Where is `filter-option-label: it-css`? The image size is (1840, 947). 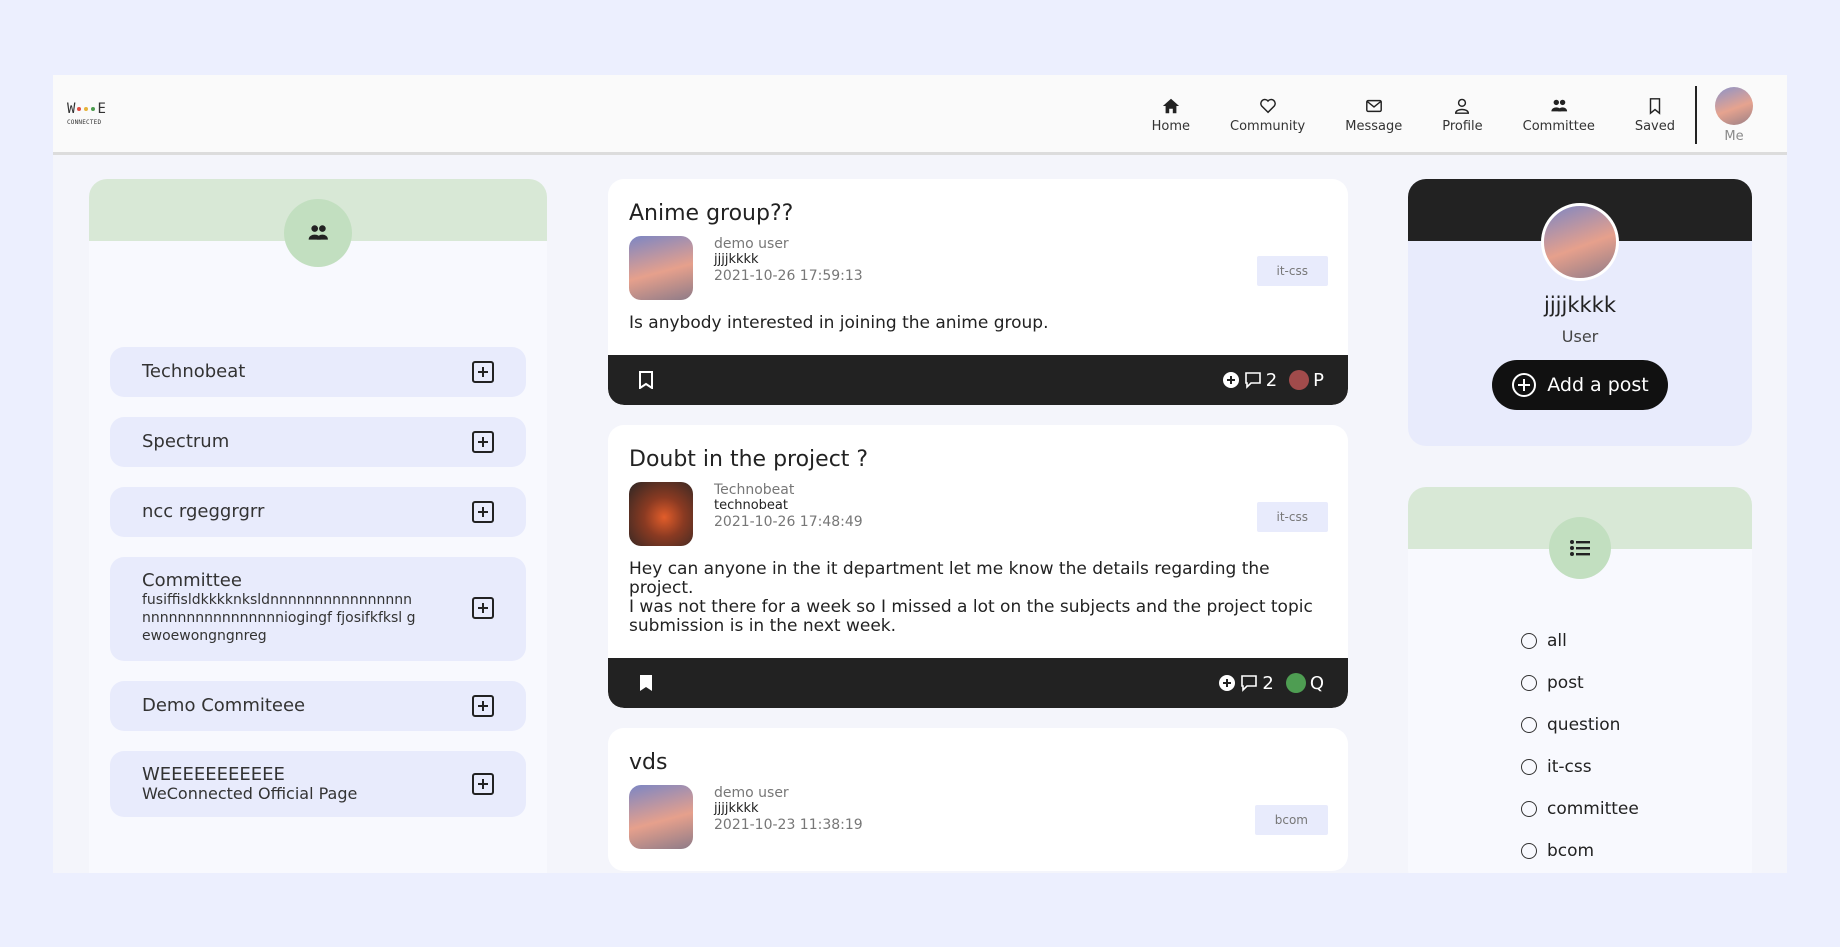
filter-option-label: it-css is located at coordinates (1569, 767).